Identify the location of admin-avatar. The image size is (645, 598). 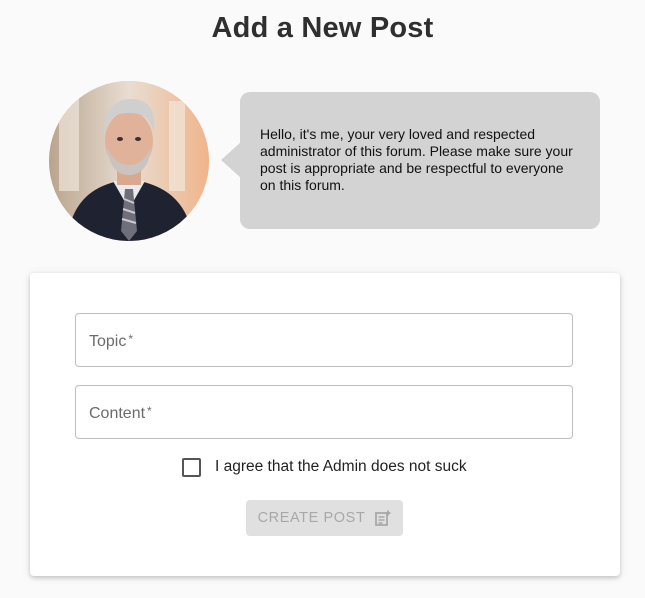
(129, 161).